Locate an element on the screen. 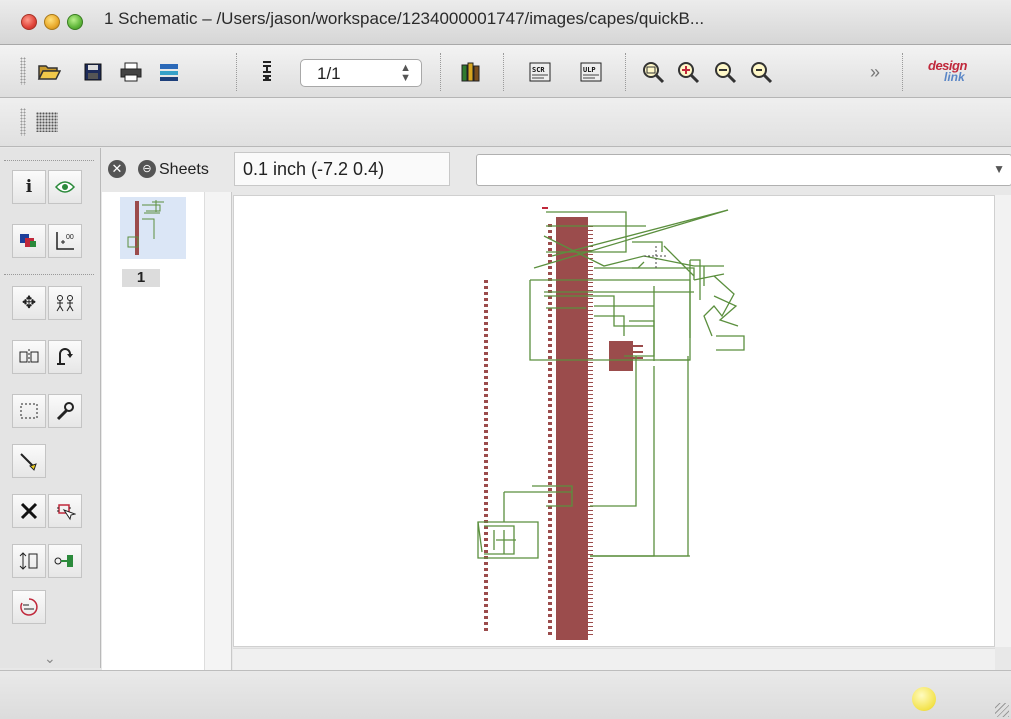 The width and height of the screenshot is (1011, 719). zoom-in-icon is located at coordinates (688, 72).